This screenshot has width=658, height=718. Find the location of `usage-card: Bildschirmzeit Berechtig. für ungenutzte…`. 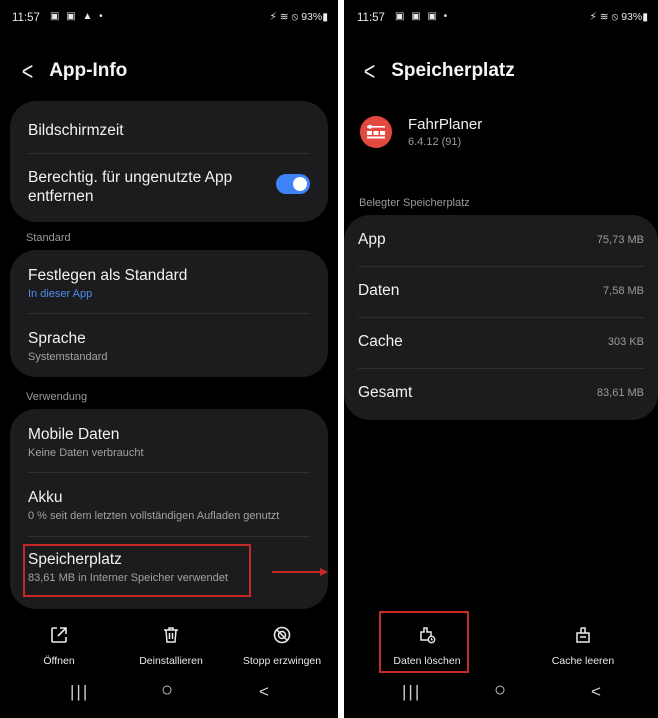

usage-card: Bildschirmzeit Berechtig. für ungenutzte… is located at coordinates (169, 161).